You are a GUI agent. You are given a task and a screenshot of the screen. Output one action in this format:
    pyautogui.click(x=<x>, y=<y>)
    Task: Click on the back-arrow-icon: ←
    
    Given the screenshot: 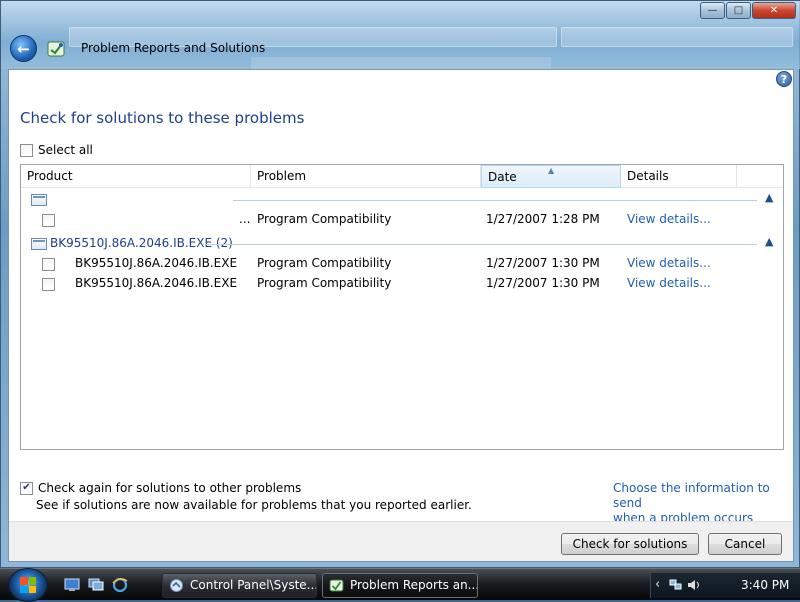 What is the action you would take?
    pyautogui.click(x=23, y=48)
    